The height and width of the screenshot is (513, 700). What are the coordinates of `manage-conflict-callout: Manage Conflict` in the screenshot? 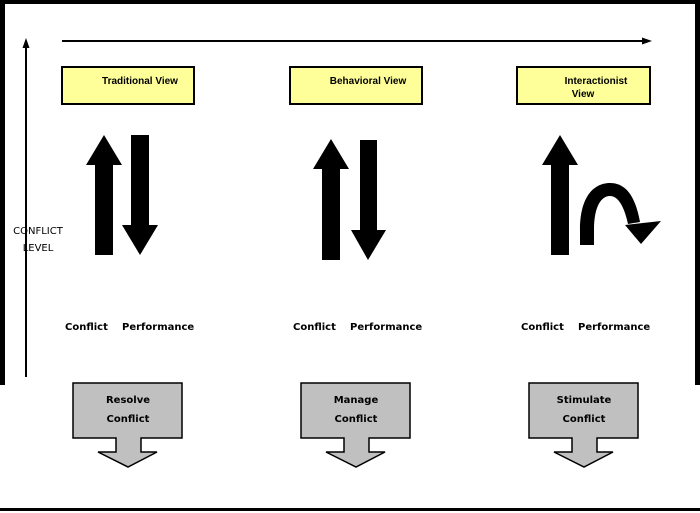 It's located at (355, 425).